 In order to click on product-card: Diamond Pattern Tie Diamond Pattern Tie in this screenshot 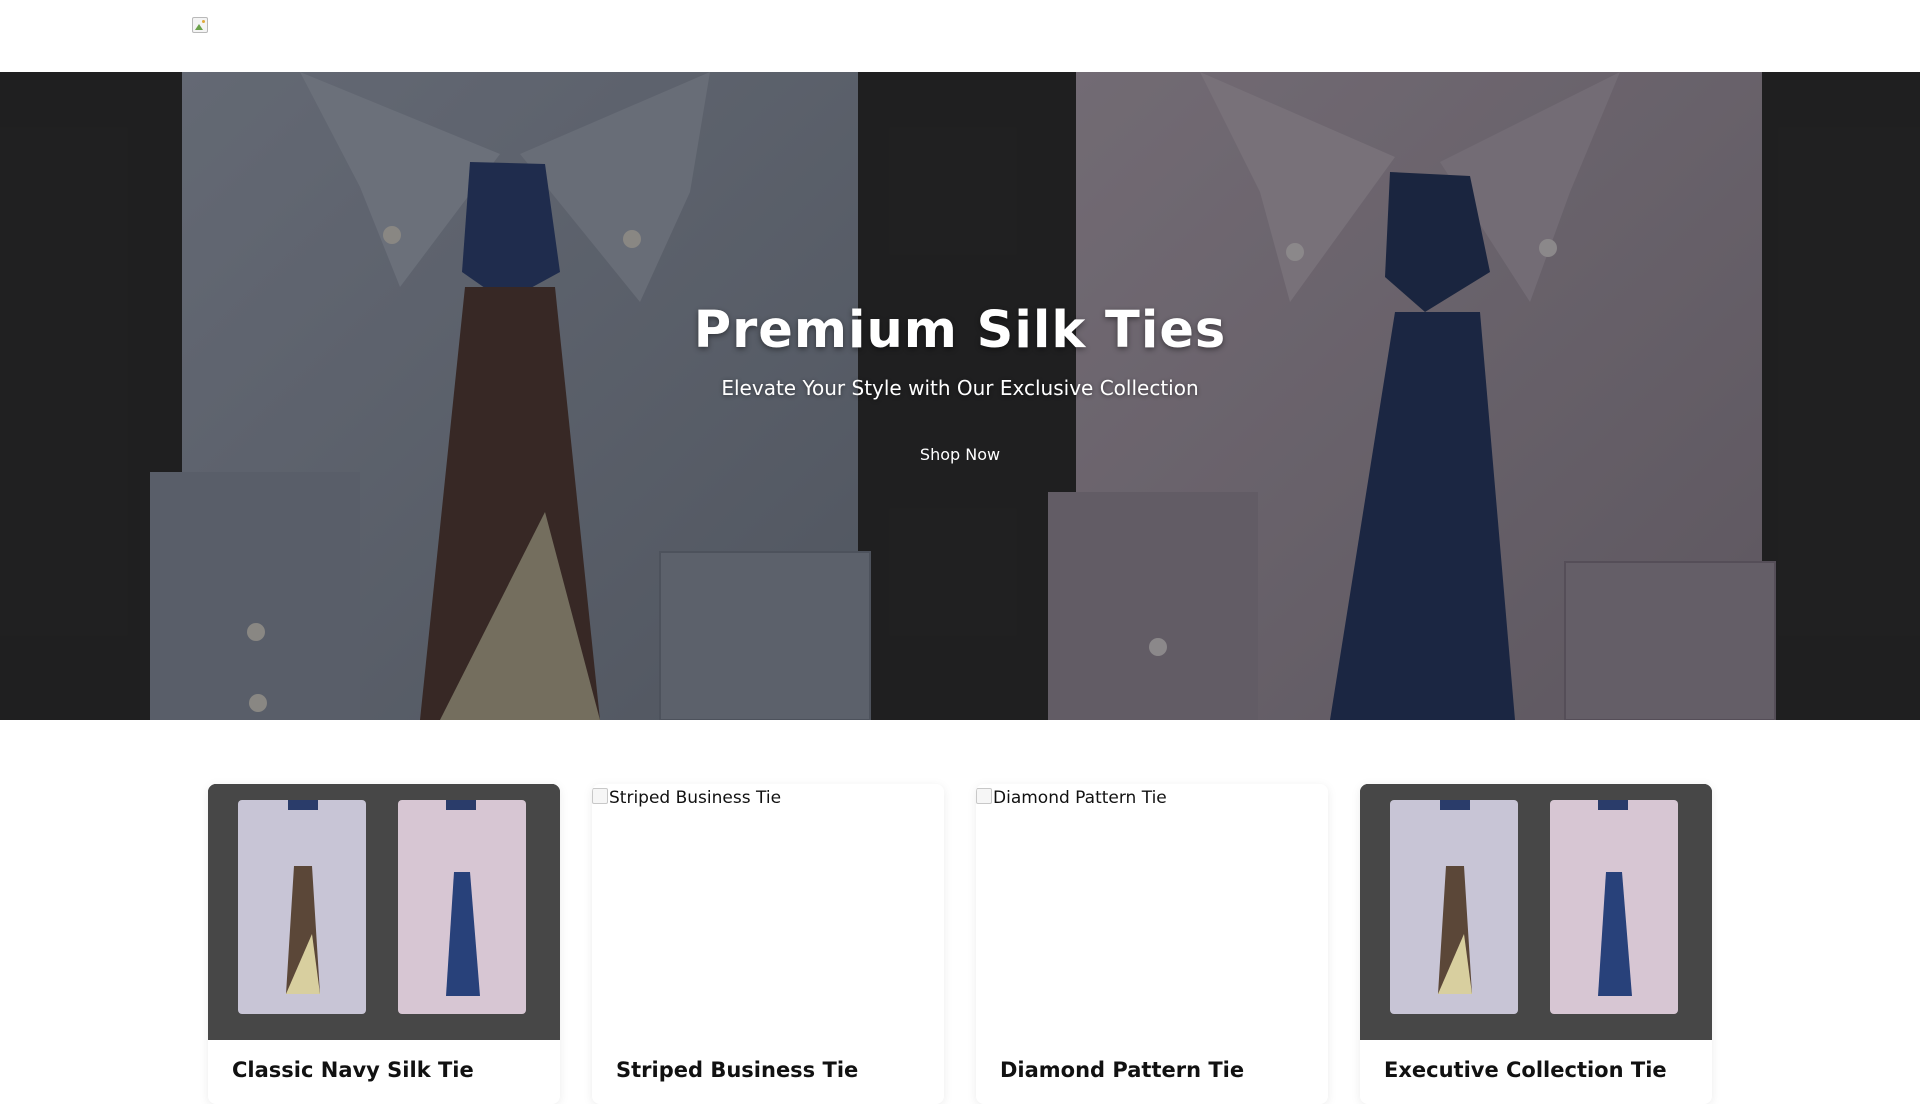, I will do `click(1152, 944)`.